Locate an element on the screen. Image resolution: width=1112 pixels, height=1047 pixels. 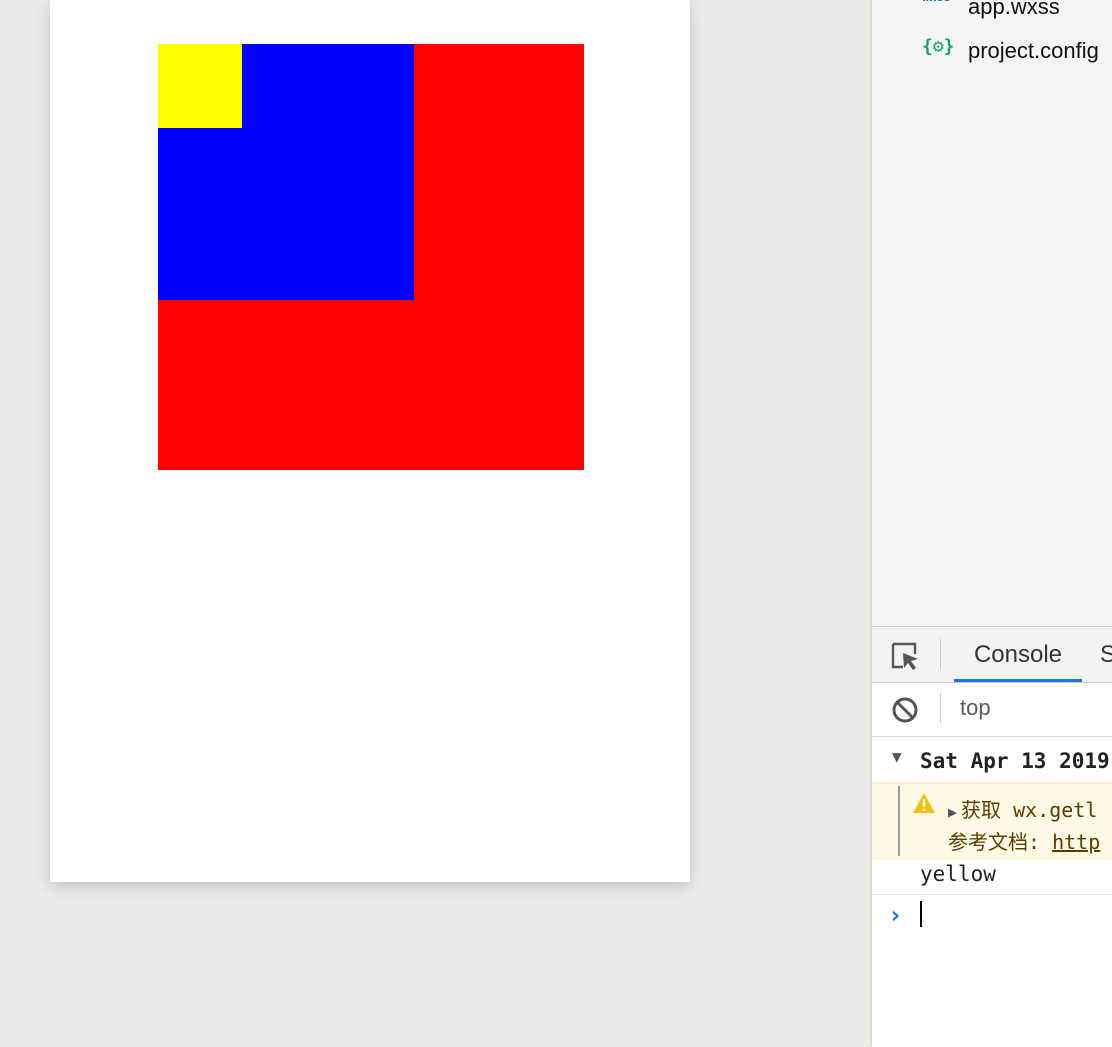
warning-reference: 参考文档: http is located at coordinates (1024, 840).